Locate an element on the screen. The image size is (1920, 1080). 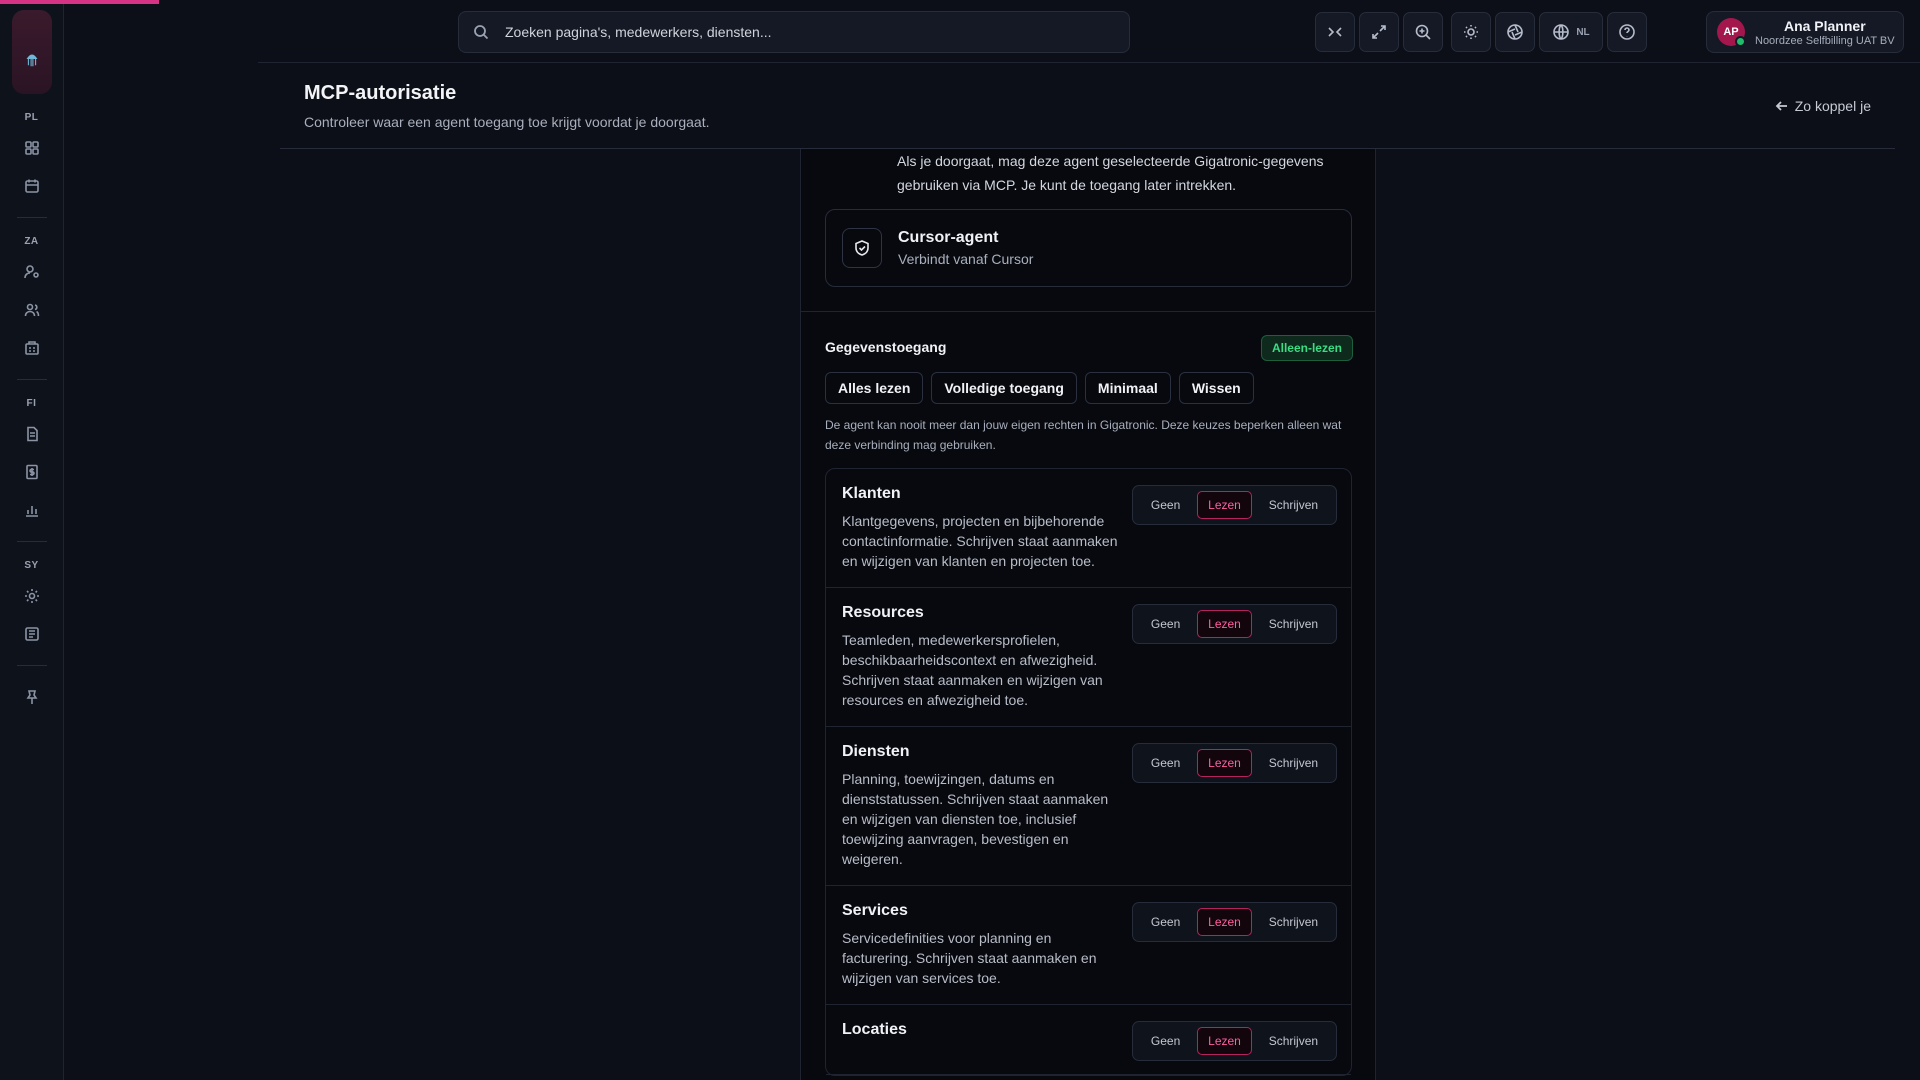
preset-minimal-button: Minimaal is located at coordinates (1127, 388).